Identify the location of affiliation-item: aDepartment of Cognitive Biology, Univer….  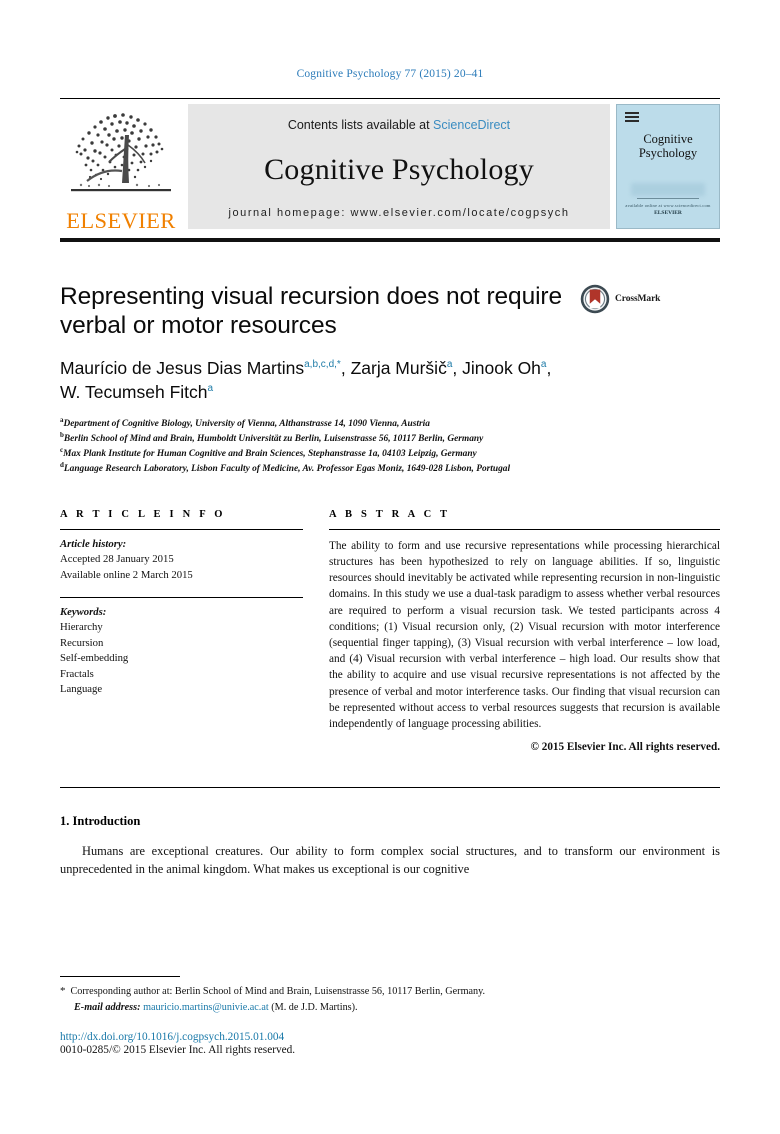
(390, 424).